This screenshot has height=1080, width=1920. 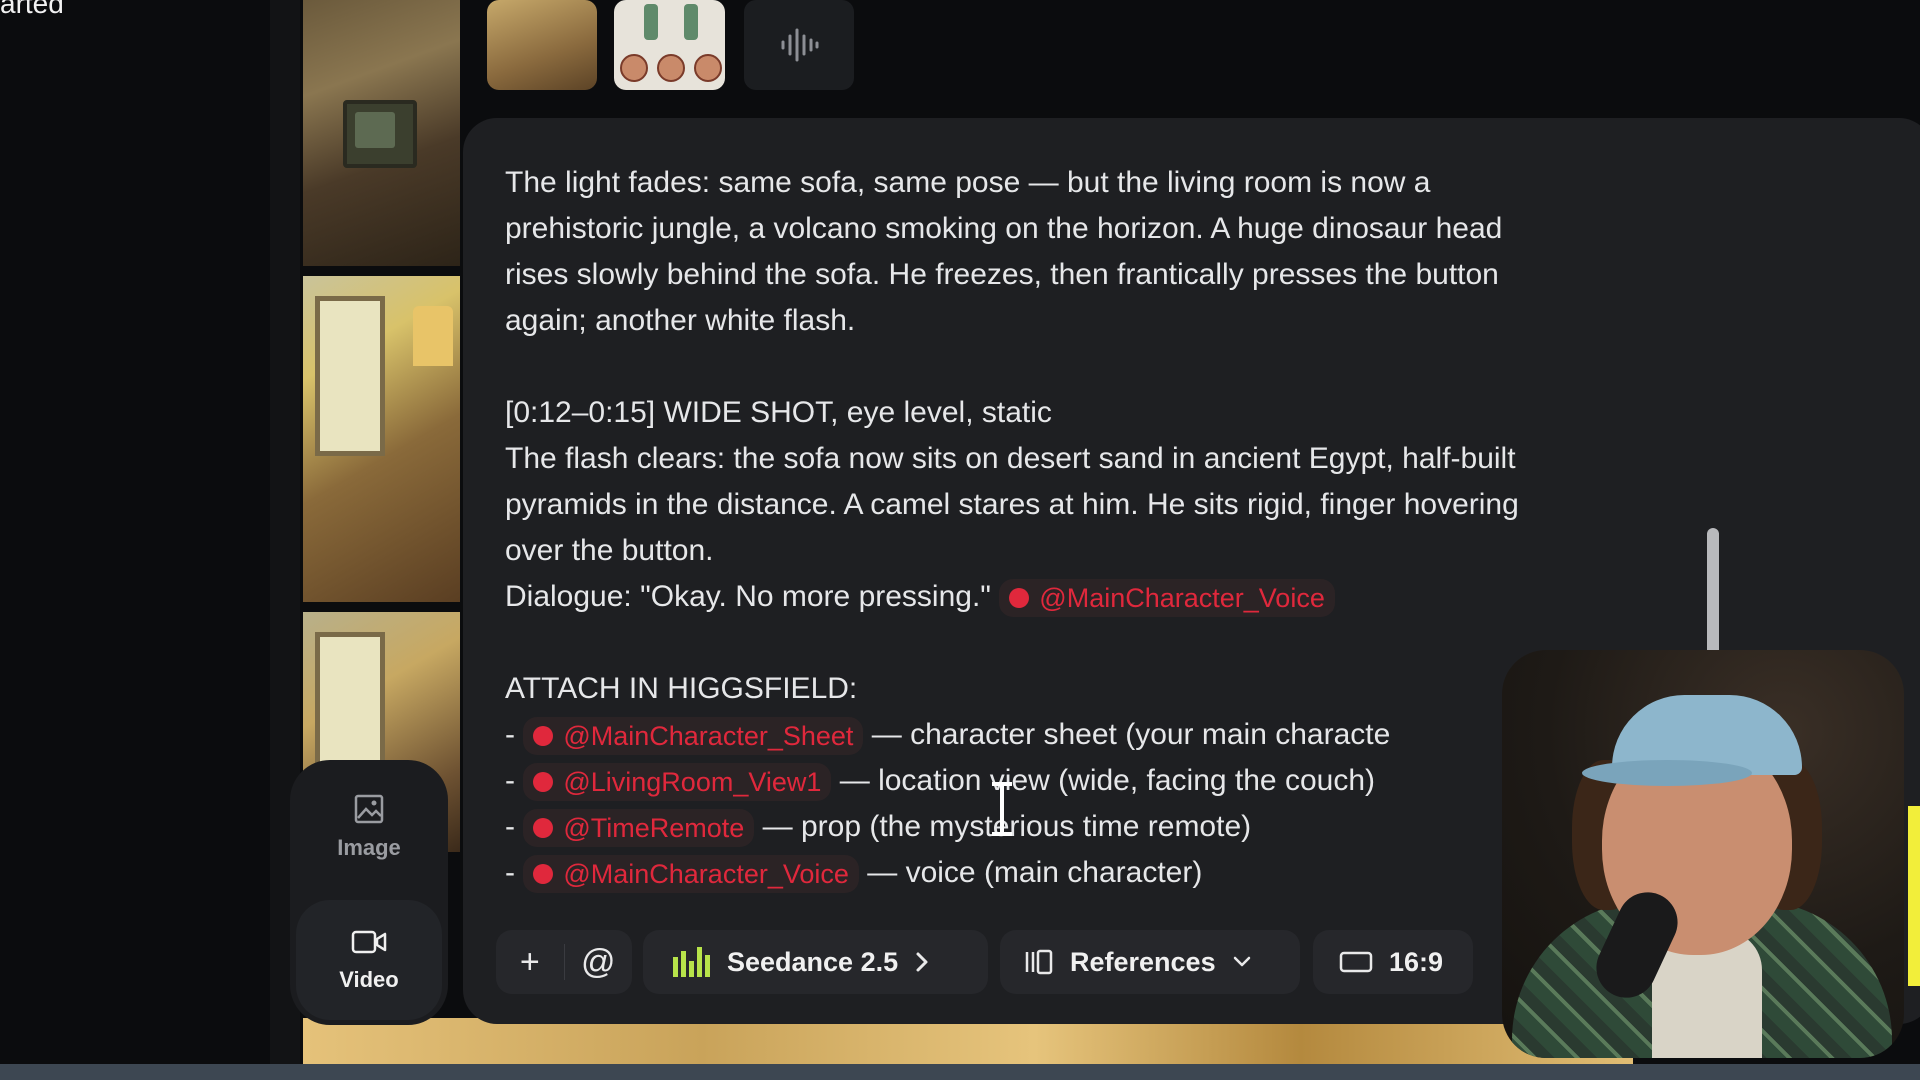 I want to click on video-mode-label: Video, so click(x=369, y=979).